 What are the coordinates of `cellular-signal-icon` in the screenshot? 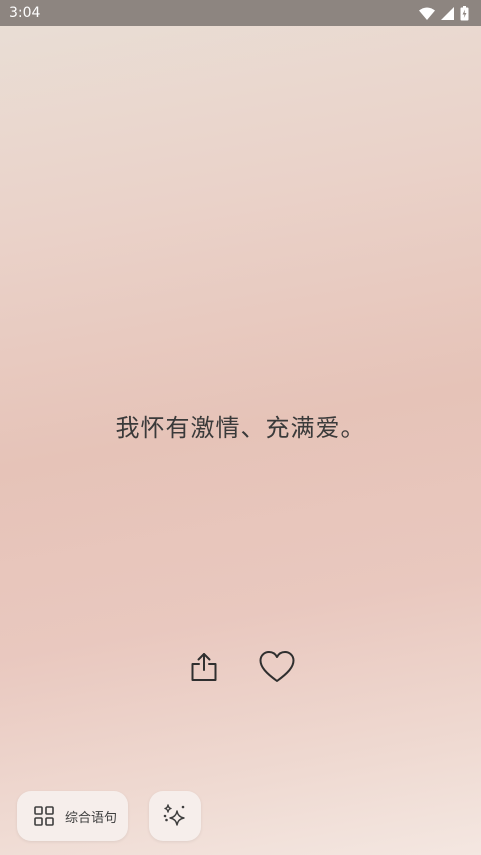 It's located at (447, 13).